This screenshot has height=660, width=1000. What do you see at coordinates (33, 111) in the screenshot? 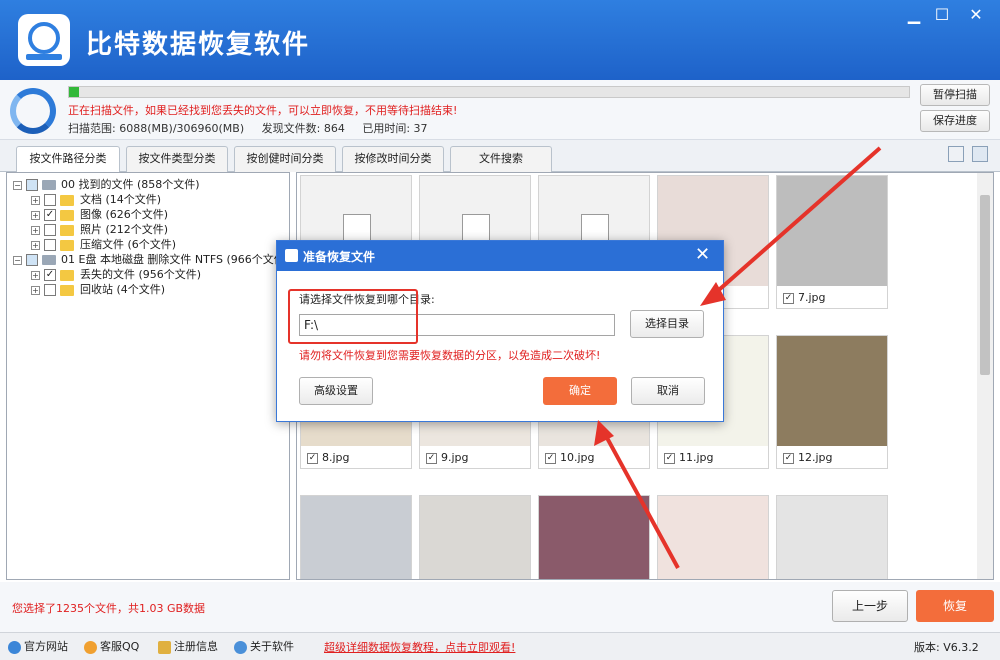
I see `scan-spinner-icon` at bounding box center [33, 111].